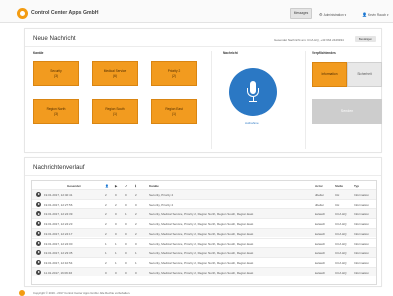 This screenshot has height=296, width=393. I want to click on channel-count: (6), so click(115, 76).